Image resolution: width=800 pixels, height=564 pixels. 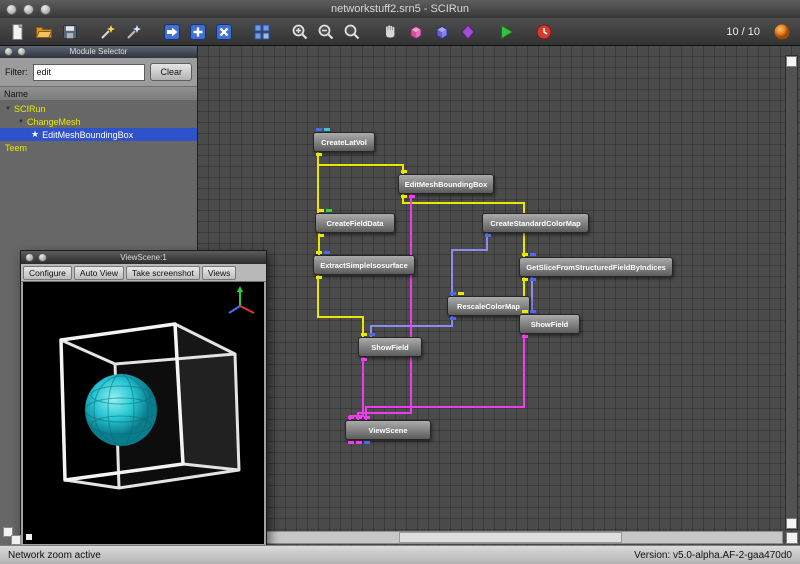 What do you see at coordinates (326, 32) in the screenshot?
I see `zoom-out-icon` at bounding box center [326, 32].